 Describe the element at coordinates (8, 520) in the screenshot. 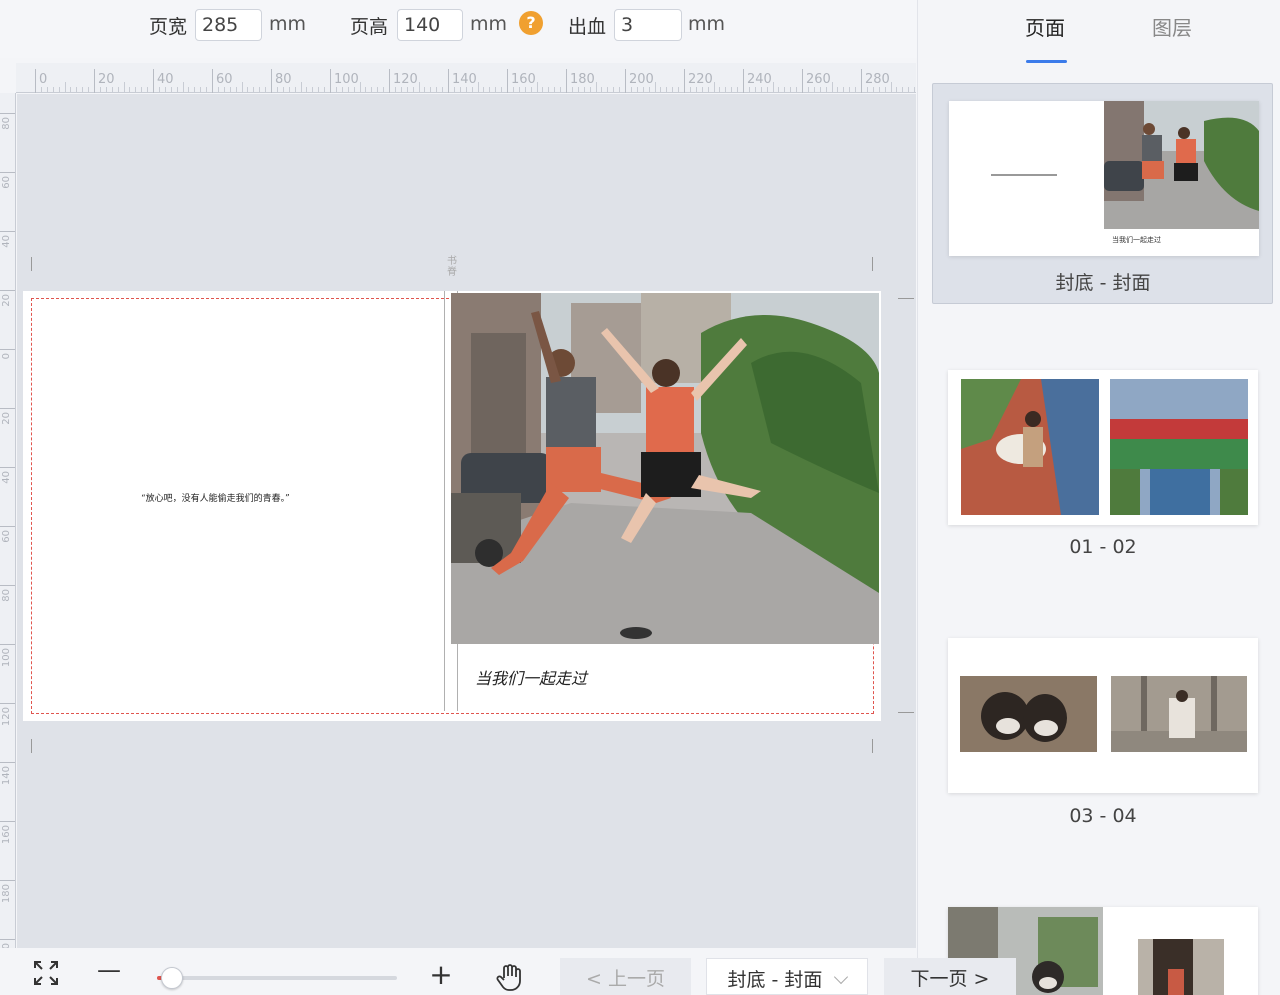

I see `vertical-ruler: 80604020020406080100120140160180200` at that location.